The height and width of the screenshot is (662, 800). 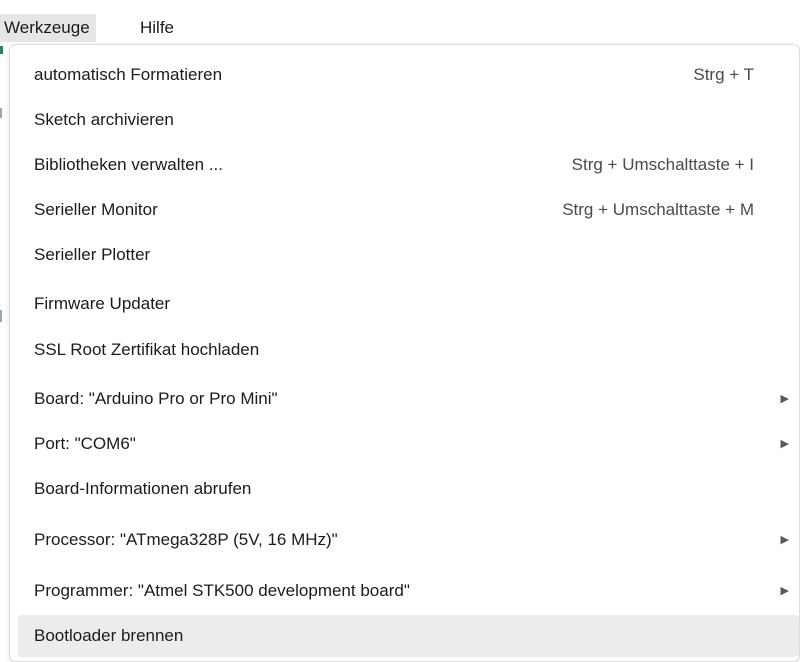 What do you see at coordinates (408, 489) in the screenshot?
I see `menu-item-board-info: Board-Informationen abrufen` at bounding box center [408, 489].